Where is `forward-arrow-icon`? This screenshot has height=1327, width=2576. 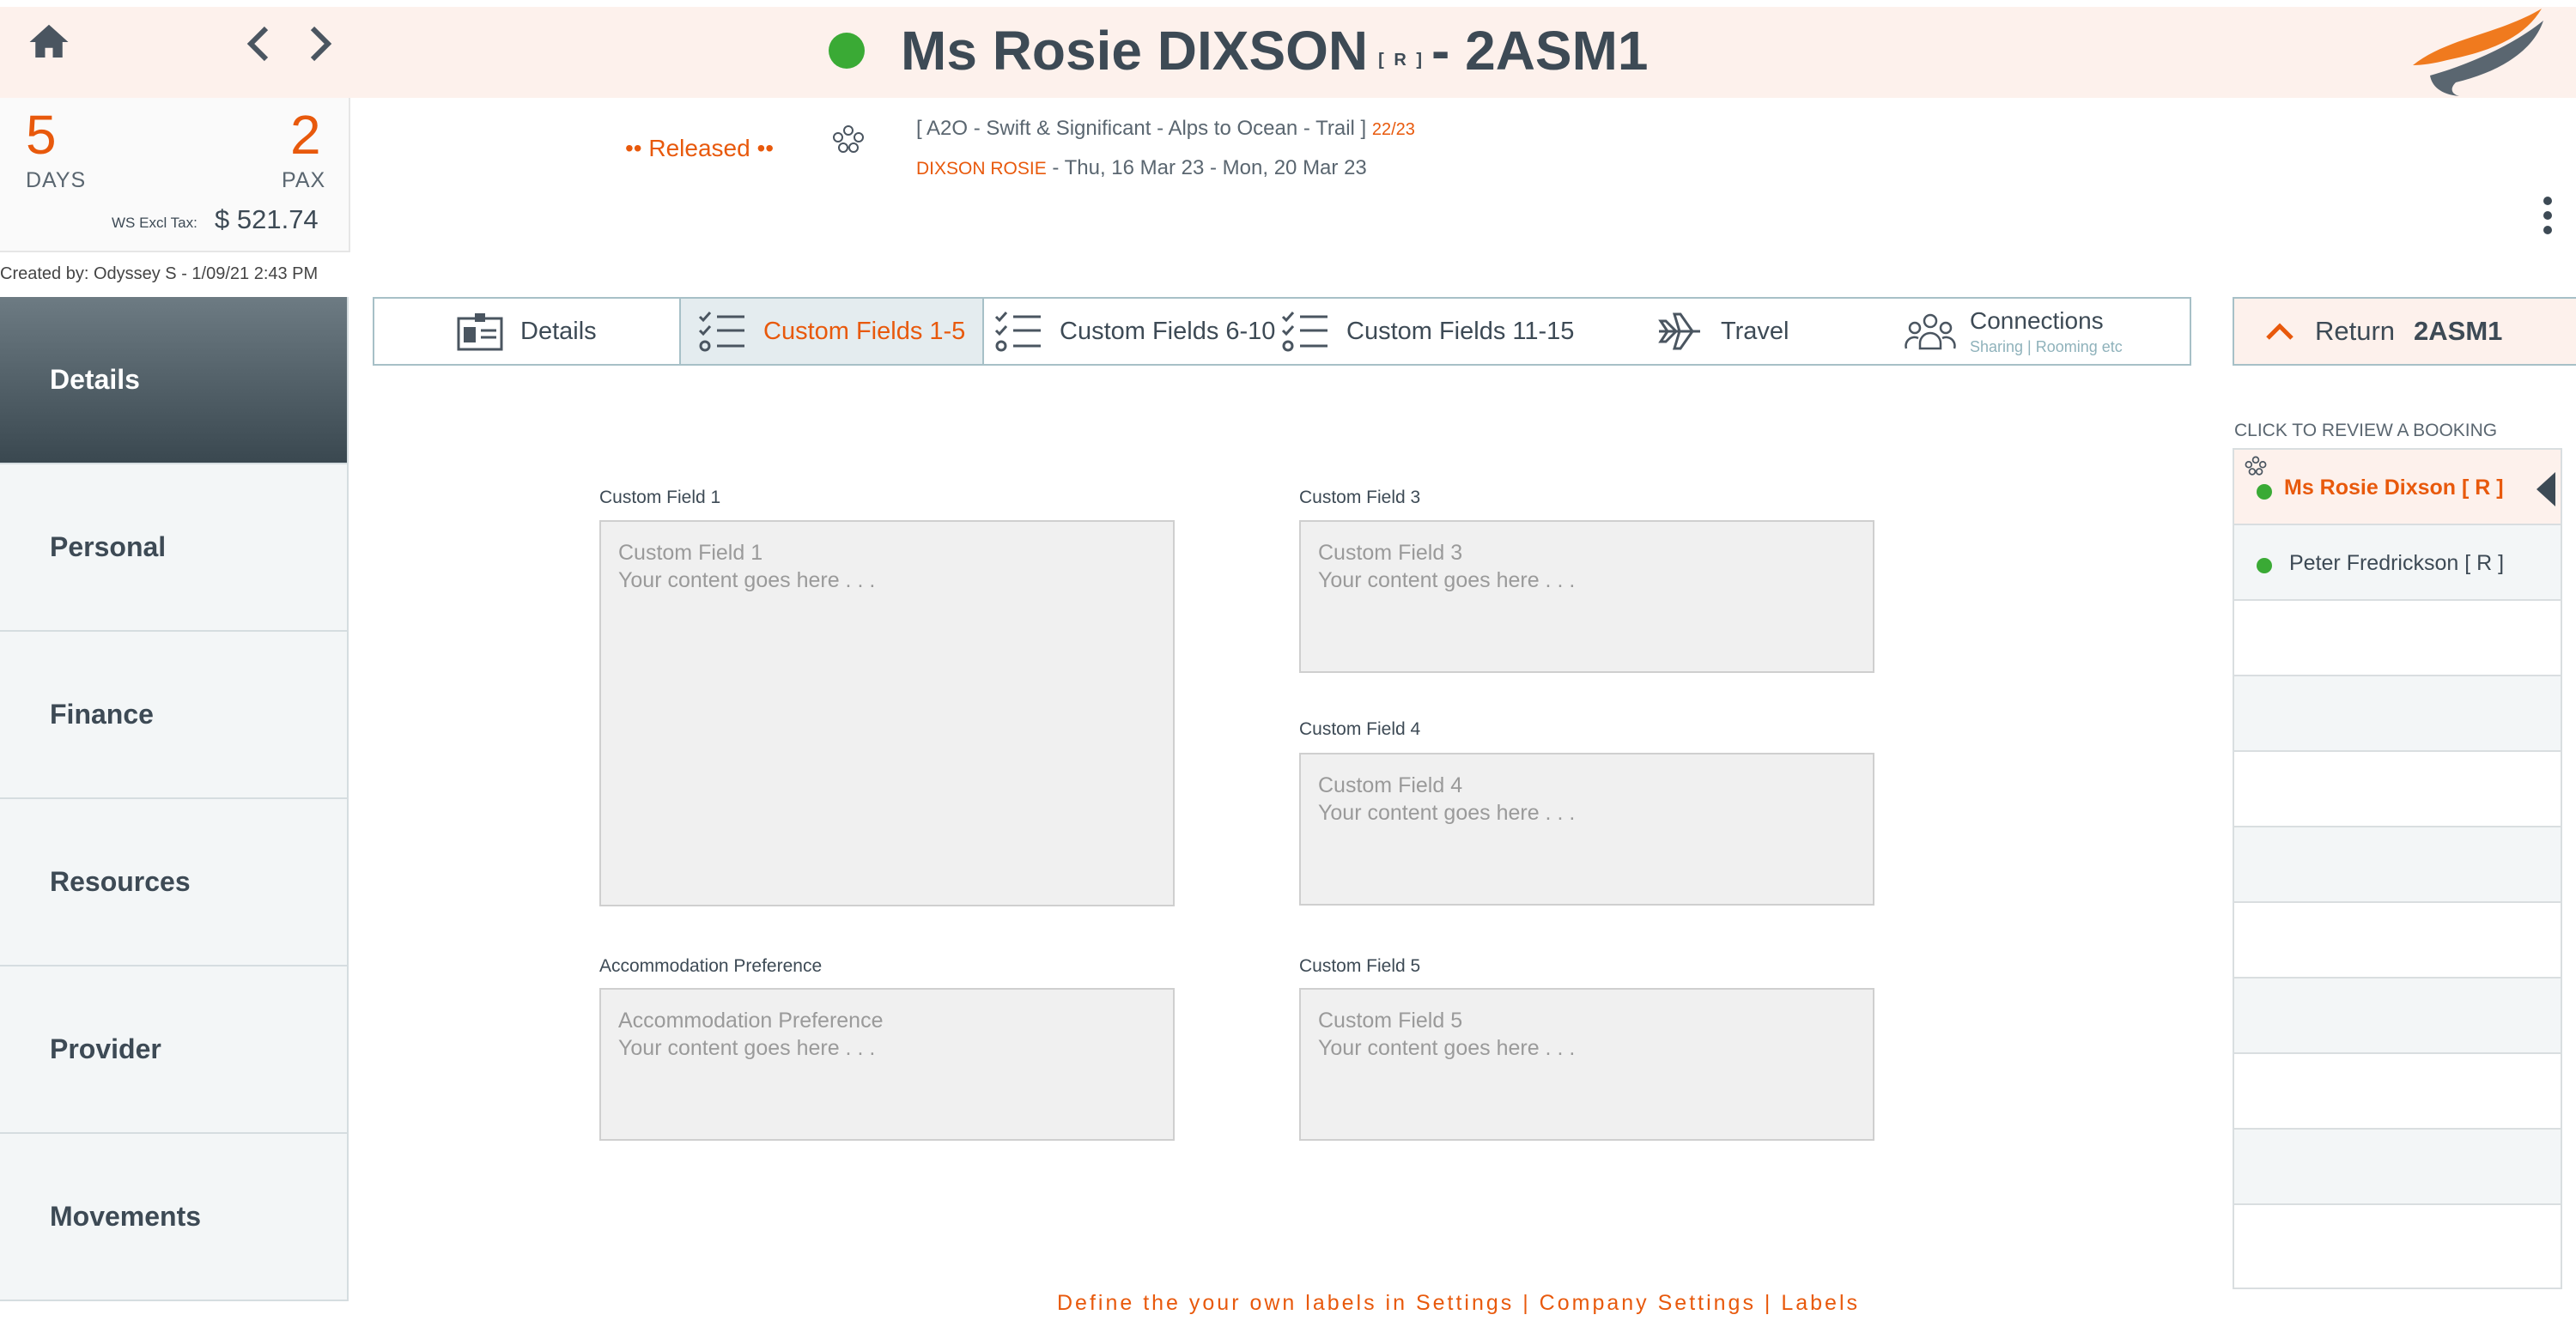 forward-arrow-icon is located at coordinates (319, 43).